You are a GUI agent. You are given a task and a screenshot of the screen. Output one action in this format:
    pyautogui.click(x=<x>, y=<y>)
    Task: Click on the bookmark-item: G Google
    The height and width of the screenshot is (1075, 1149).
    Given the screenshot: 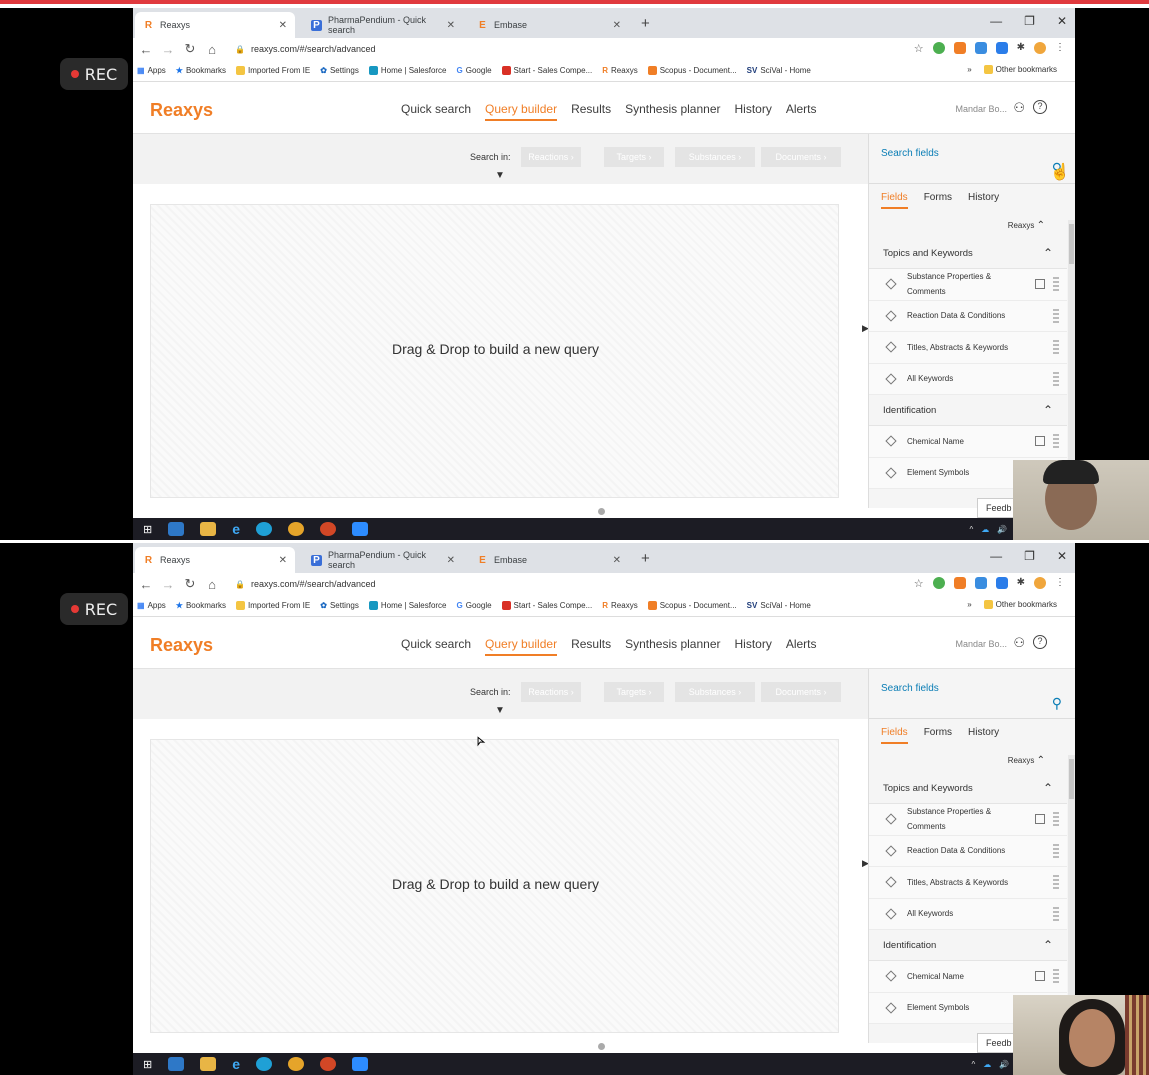 What is the action you would take?
    pyautogui.click(x=474, y=70)
    